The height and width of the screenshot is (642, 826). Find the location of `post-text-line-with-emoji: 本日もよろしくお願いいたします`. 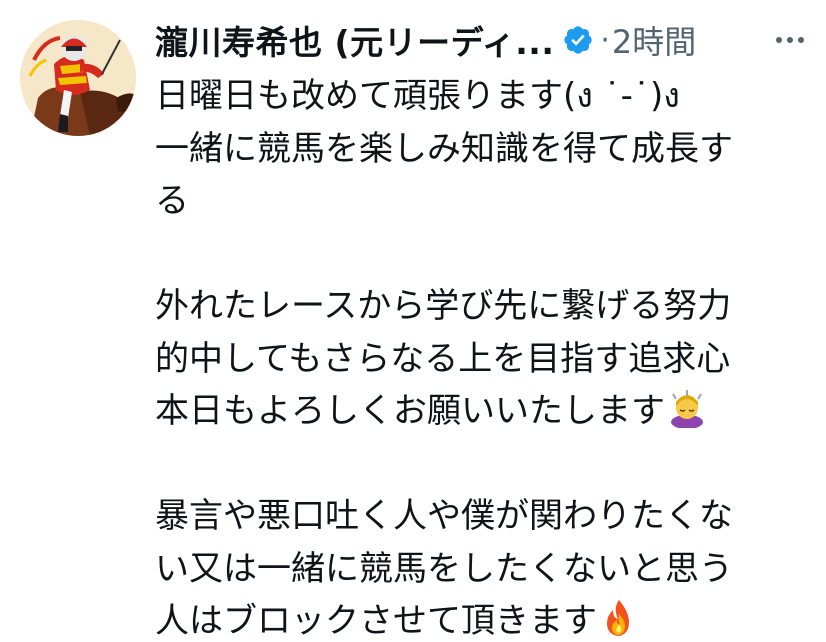

post-text-line-with-emoji: 本日もよろしくお願いいたします is located at coordinates (485, 411).